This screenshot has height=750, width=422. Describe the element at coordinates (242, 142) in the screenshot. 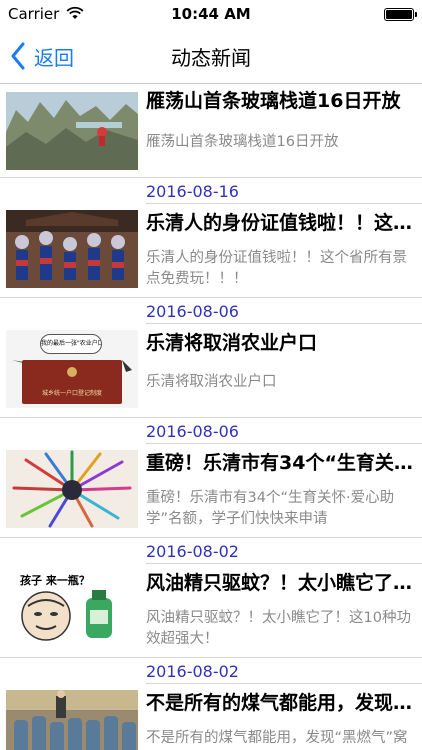

I see `news-summary: 雁荡山首条玻璃栈道16日开放` at that location.